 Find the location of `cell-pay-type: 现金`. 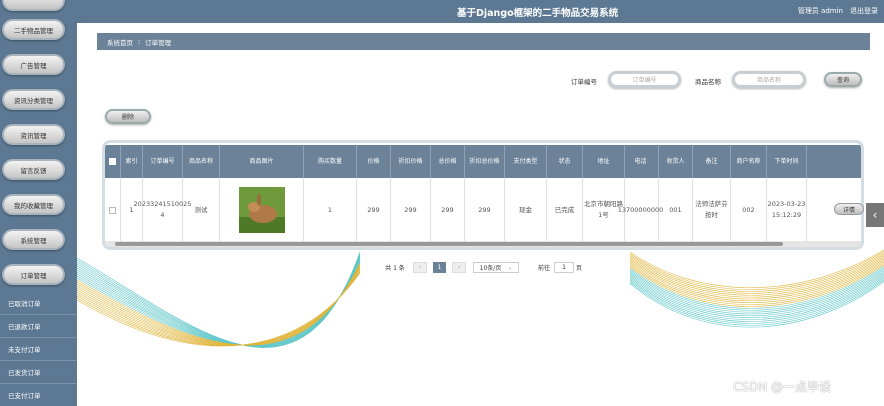

cell-pay-type: 现金 is located at coordinates (526, 210).